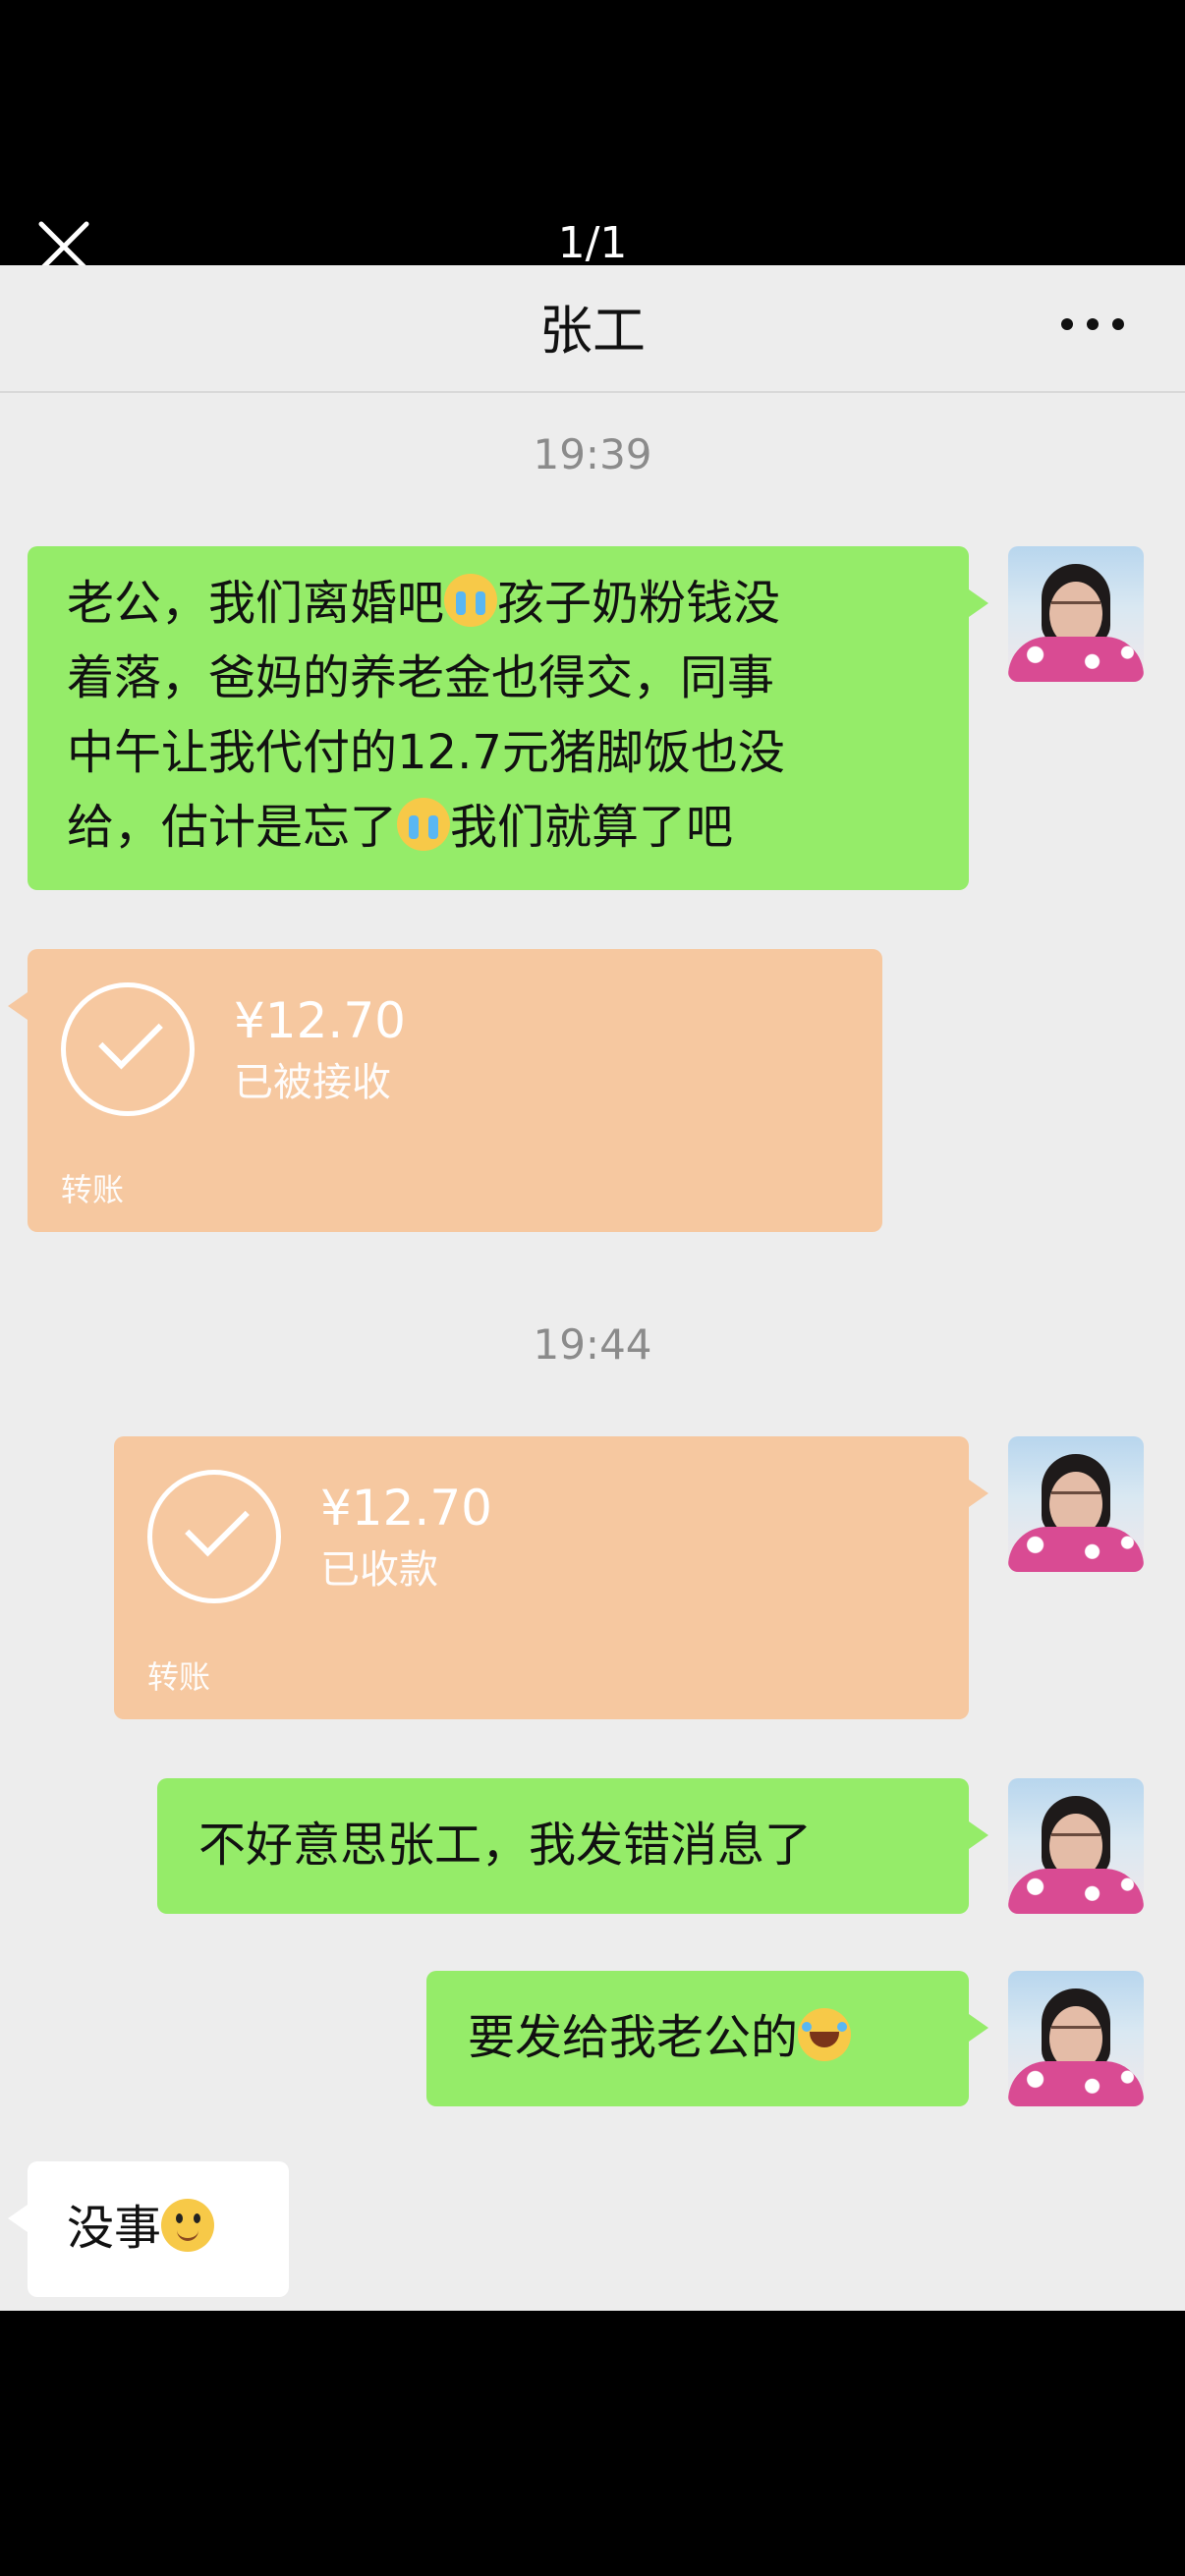 This screenshot has height=2576, width=1185. I want to click on more-dots-icon, so click(1092, 324).